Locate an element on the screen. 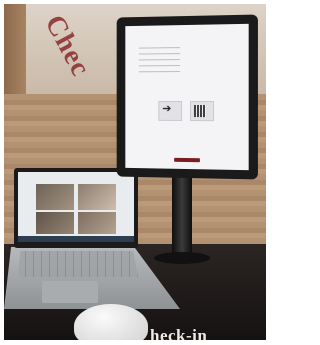 Image resolution: width=320 pixels, height=345 pixels. tablet-footer-button is located at coordinates (187, 160).